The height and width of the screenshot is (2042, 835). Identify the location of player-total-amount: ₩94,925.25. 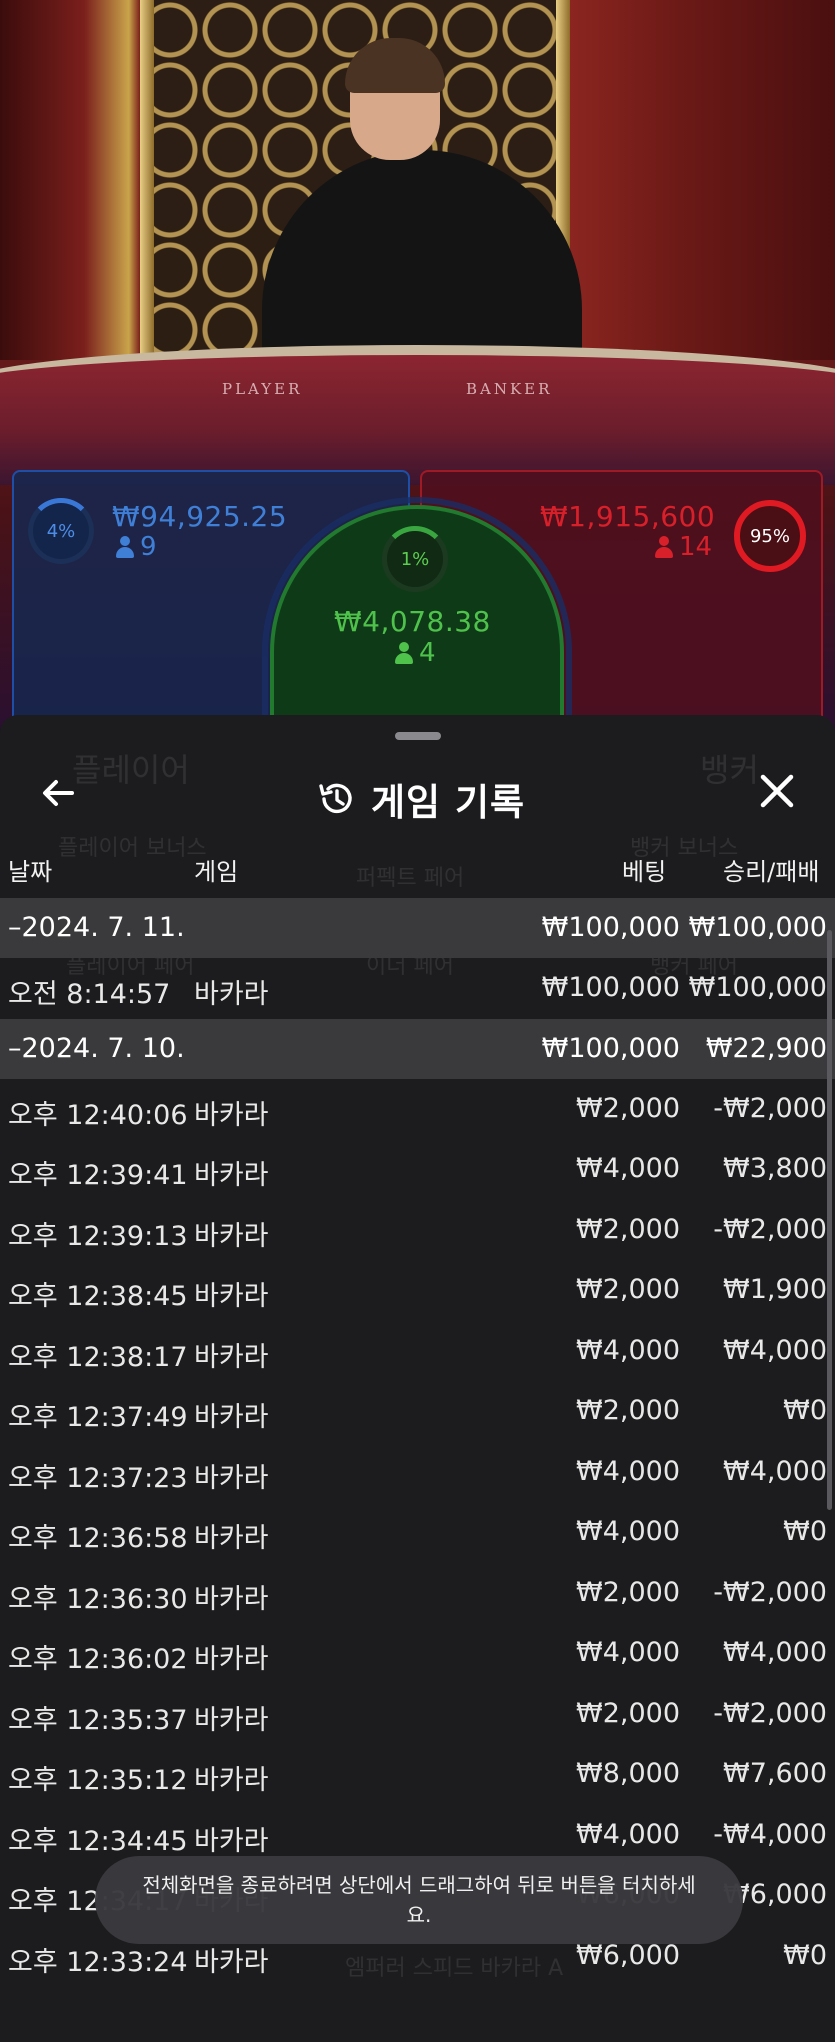
(200, 516).